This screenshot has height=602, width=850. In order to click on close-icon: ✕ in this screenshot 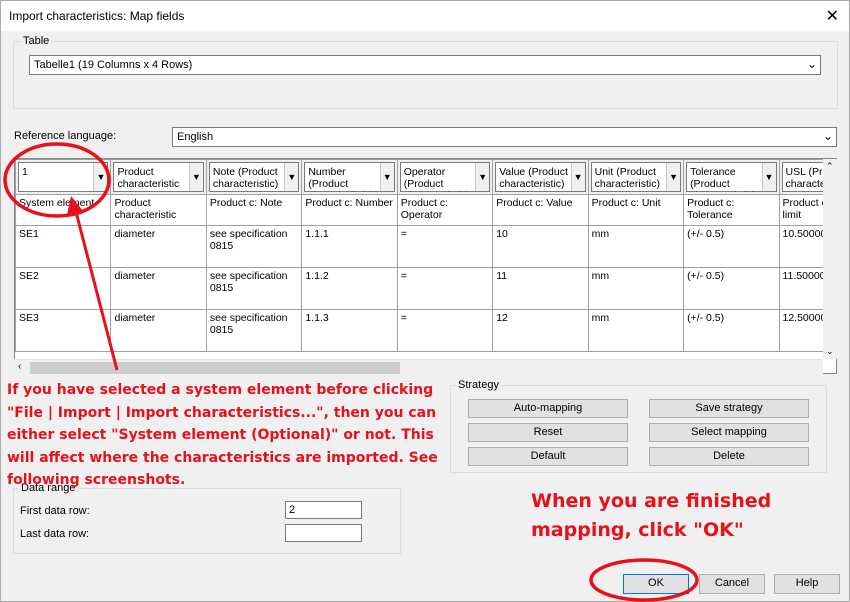, I will do `click(832, 16)`.